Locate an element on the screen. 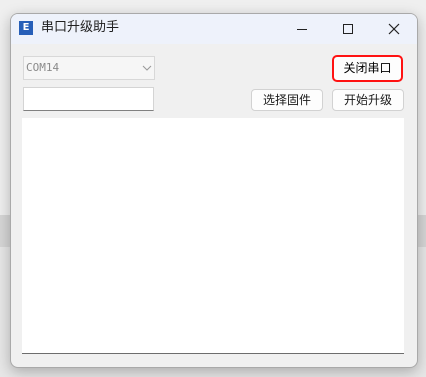  maximize-button is located at coordinates (348, 29).